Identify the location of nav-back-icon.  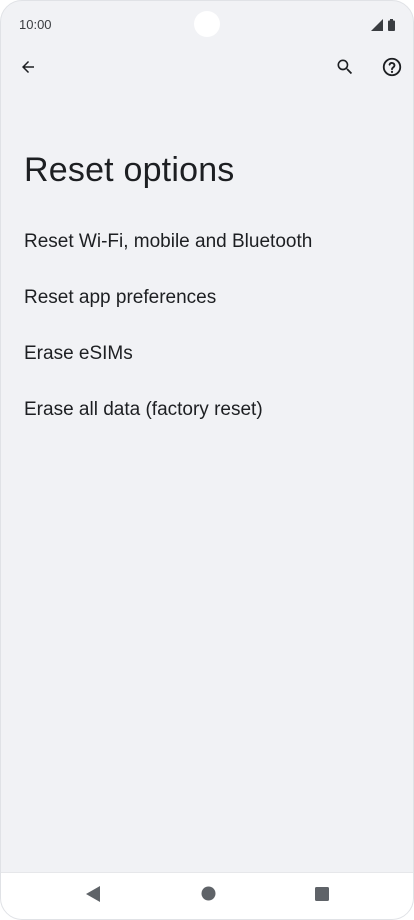
(93, 896).